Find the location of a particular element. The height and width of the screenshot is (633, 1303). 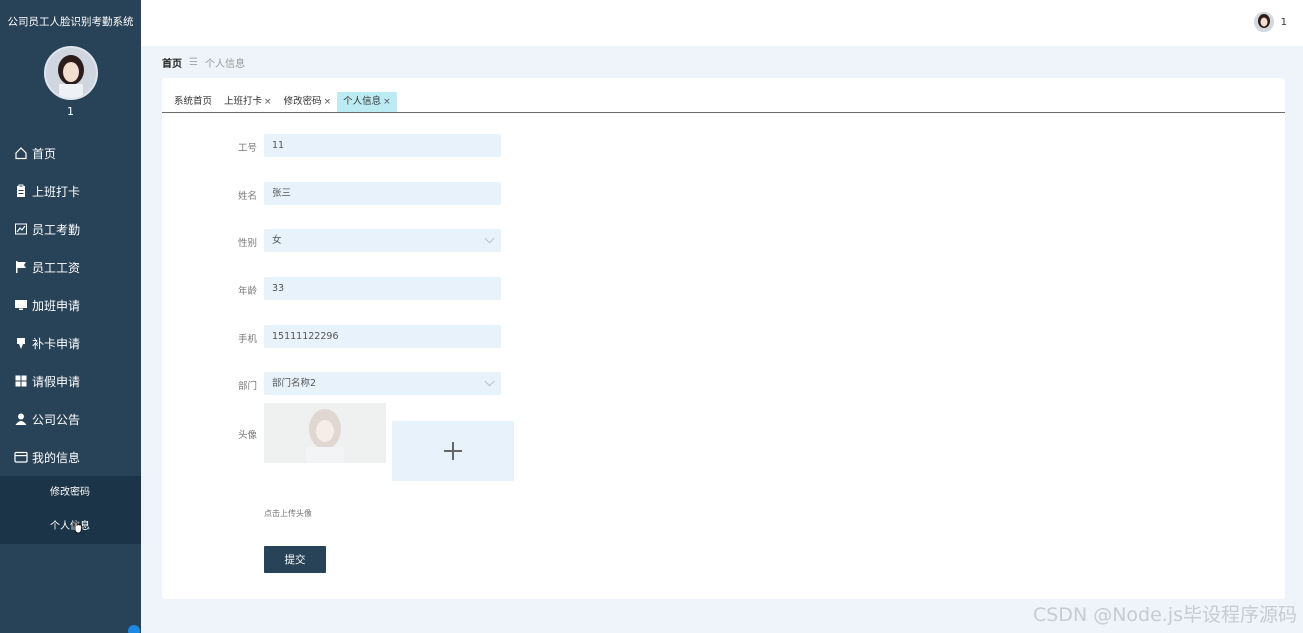

breadcrumb-home: 首页 is located at coordinates (172, 62).